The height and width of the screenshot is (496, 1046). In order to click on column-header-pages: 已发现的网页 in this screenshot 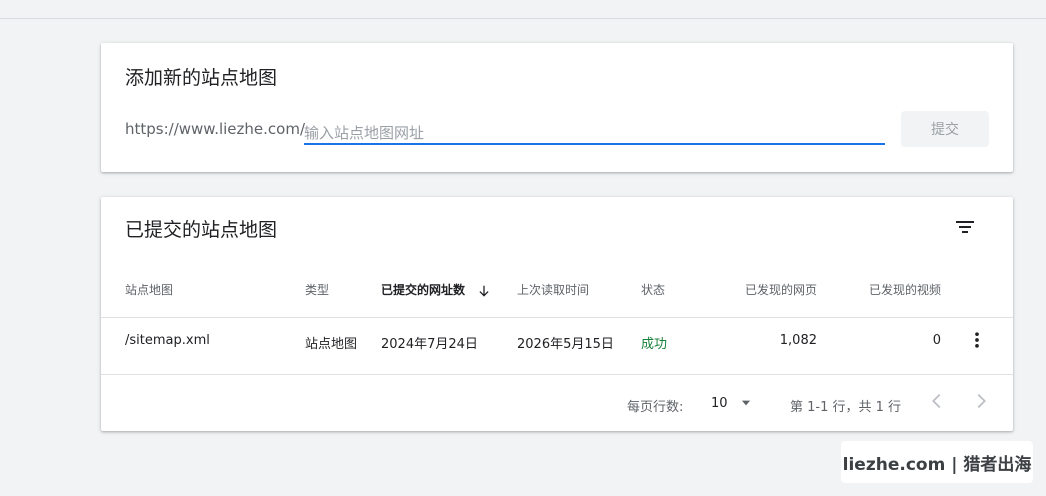, I will do `click(759, 289)`.